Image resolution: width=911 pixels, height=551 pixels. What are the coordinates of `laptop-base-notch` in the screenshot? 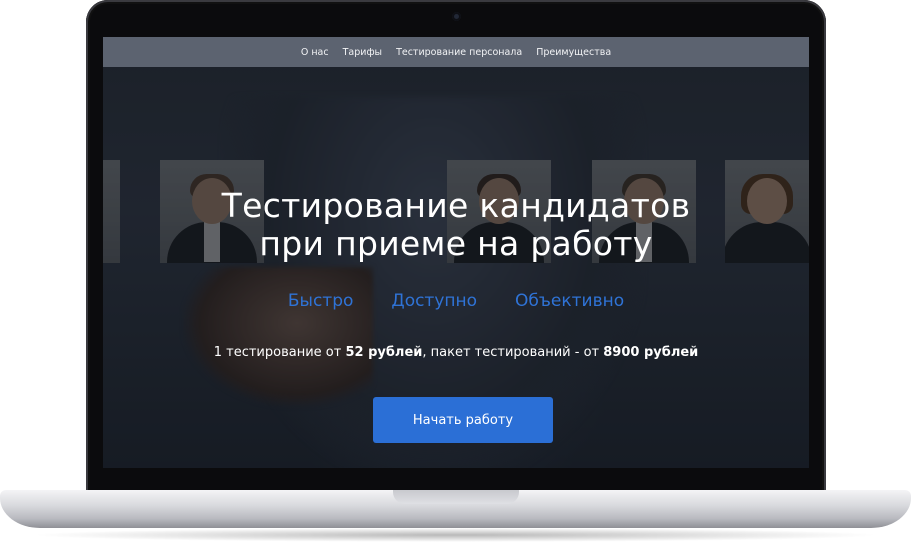 It's located at (456, 497).